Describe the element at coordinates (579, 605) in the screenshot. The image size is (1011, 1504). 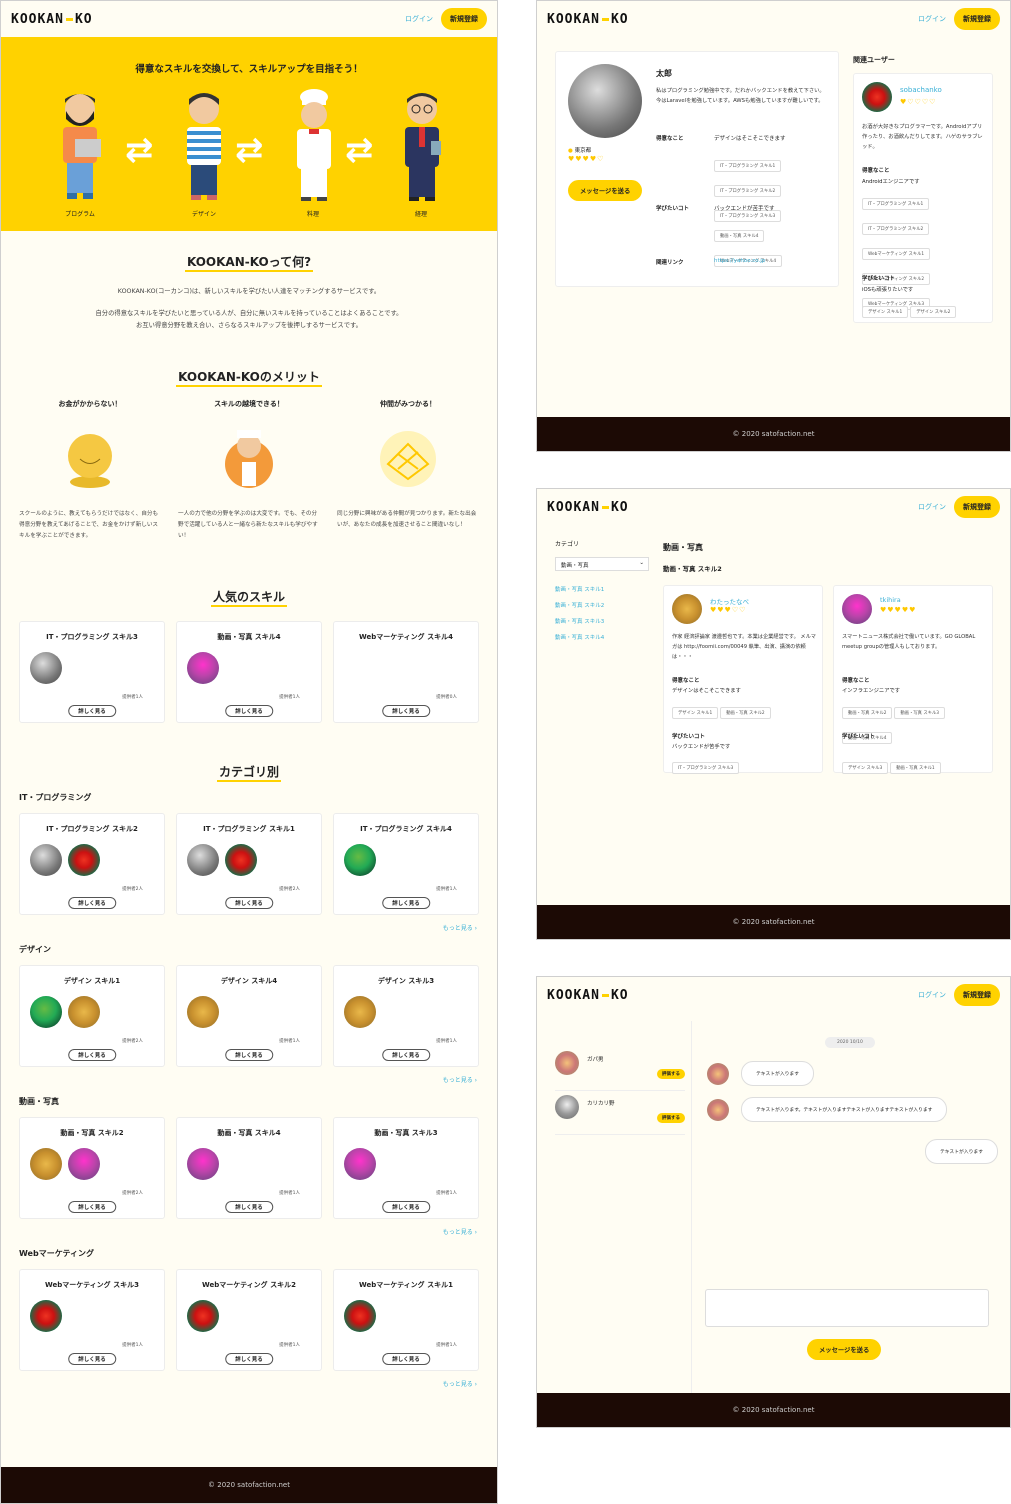
I see `sidebar-skill-link: 動画・写真 スキル2` at that location.